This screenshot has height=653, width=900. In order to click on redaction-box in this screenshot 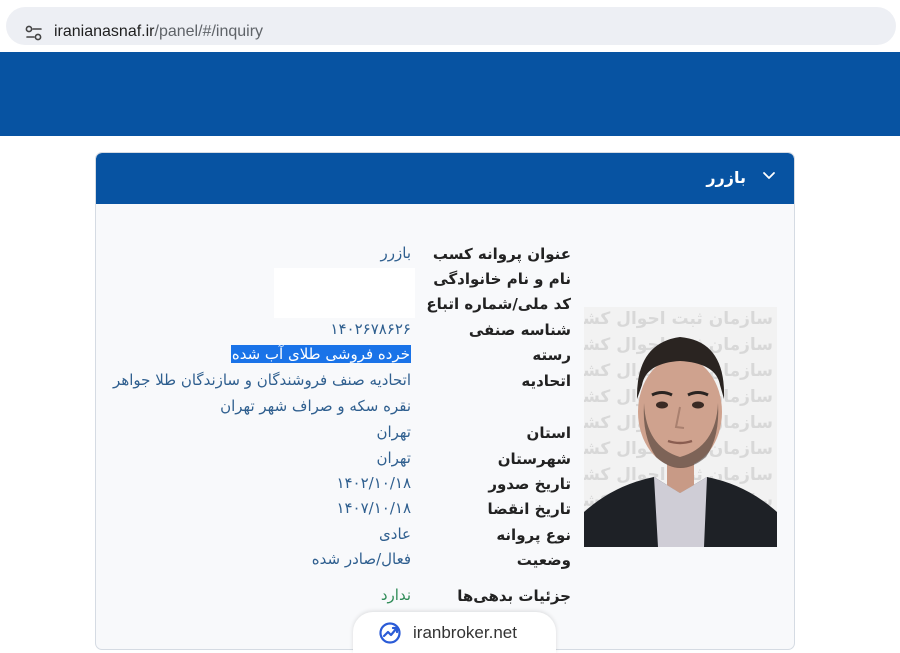, I will do `click(344, 293)`.